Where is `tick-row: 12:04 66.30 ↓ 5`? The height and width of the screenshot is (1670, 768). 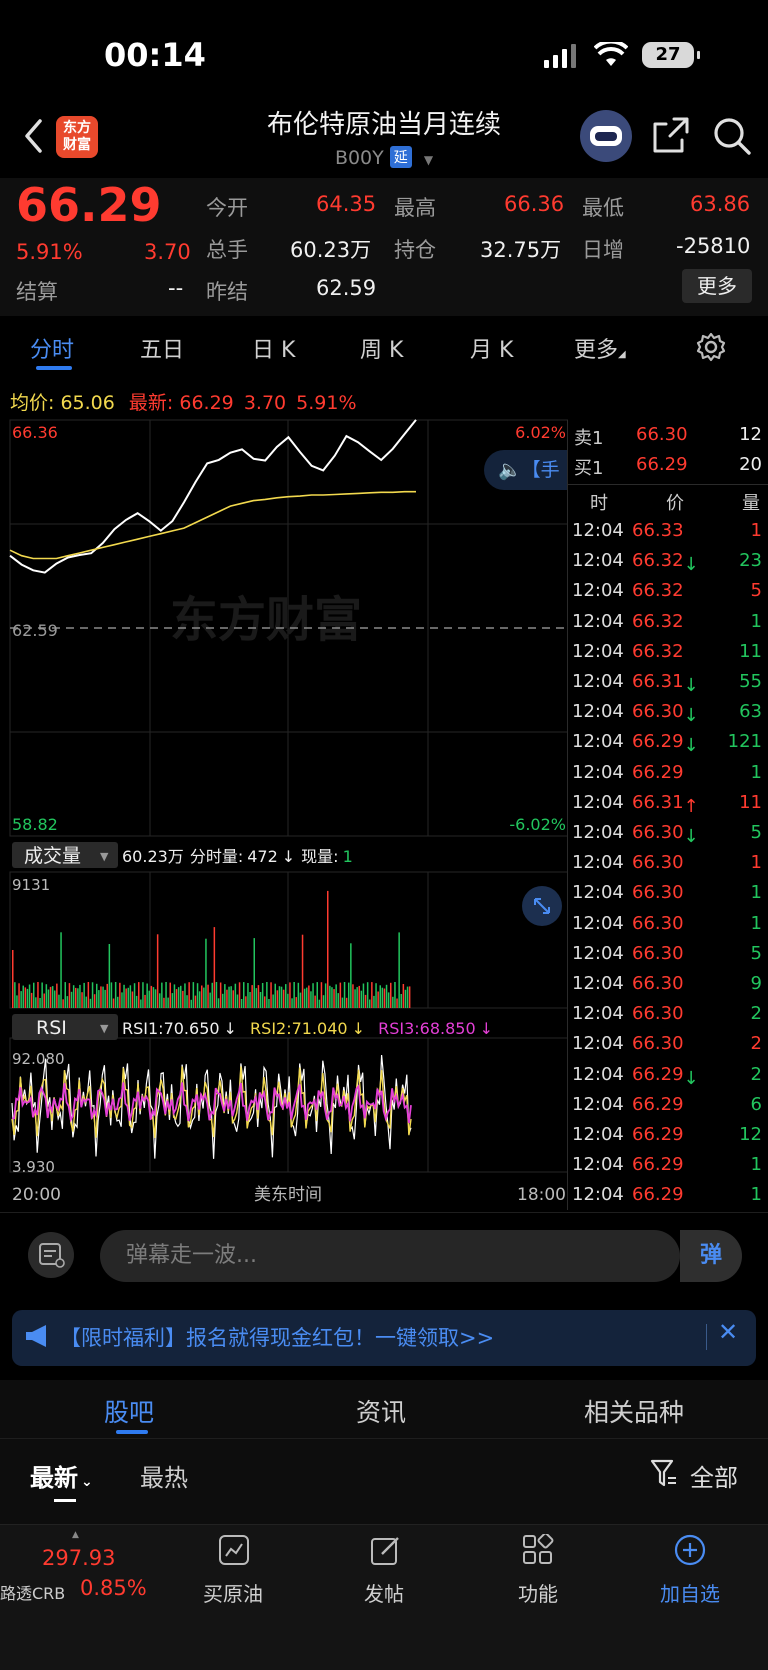
tick-row: 12:04 66.30 ↓ 5 is located at coordinates (668, 833).